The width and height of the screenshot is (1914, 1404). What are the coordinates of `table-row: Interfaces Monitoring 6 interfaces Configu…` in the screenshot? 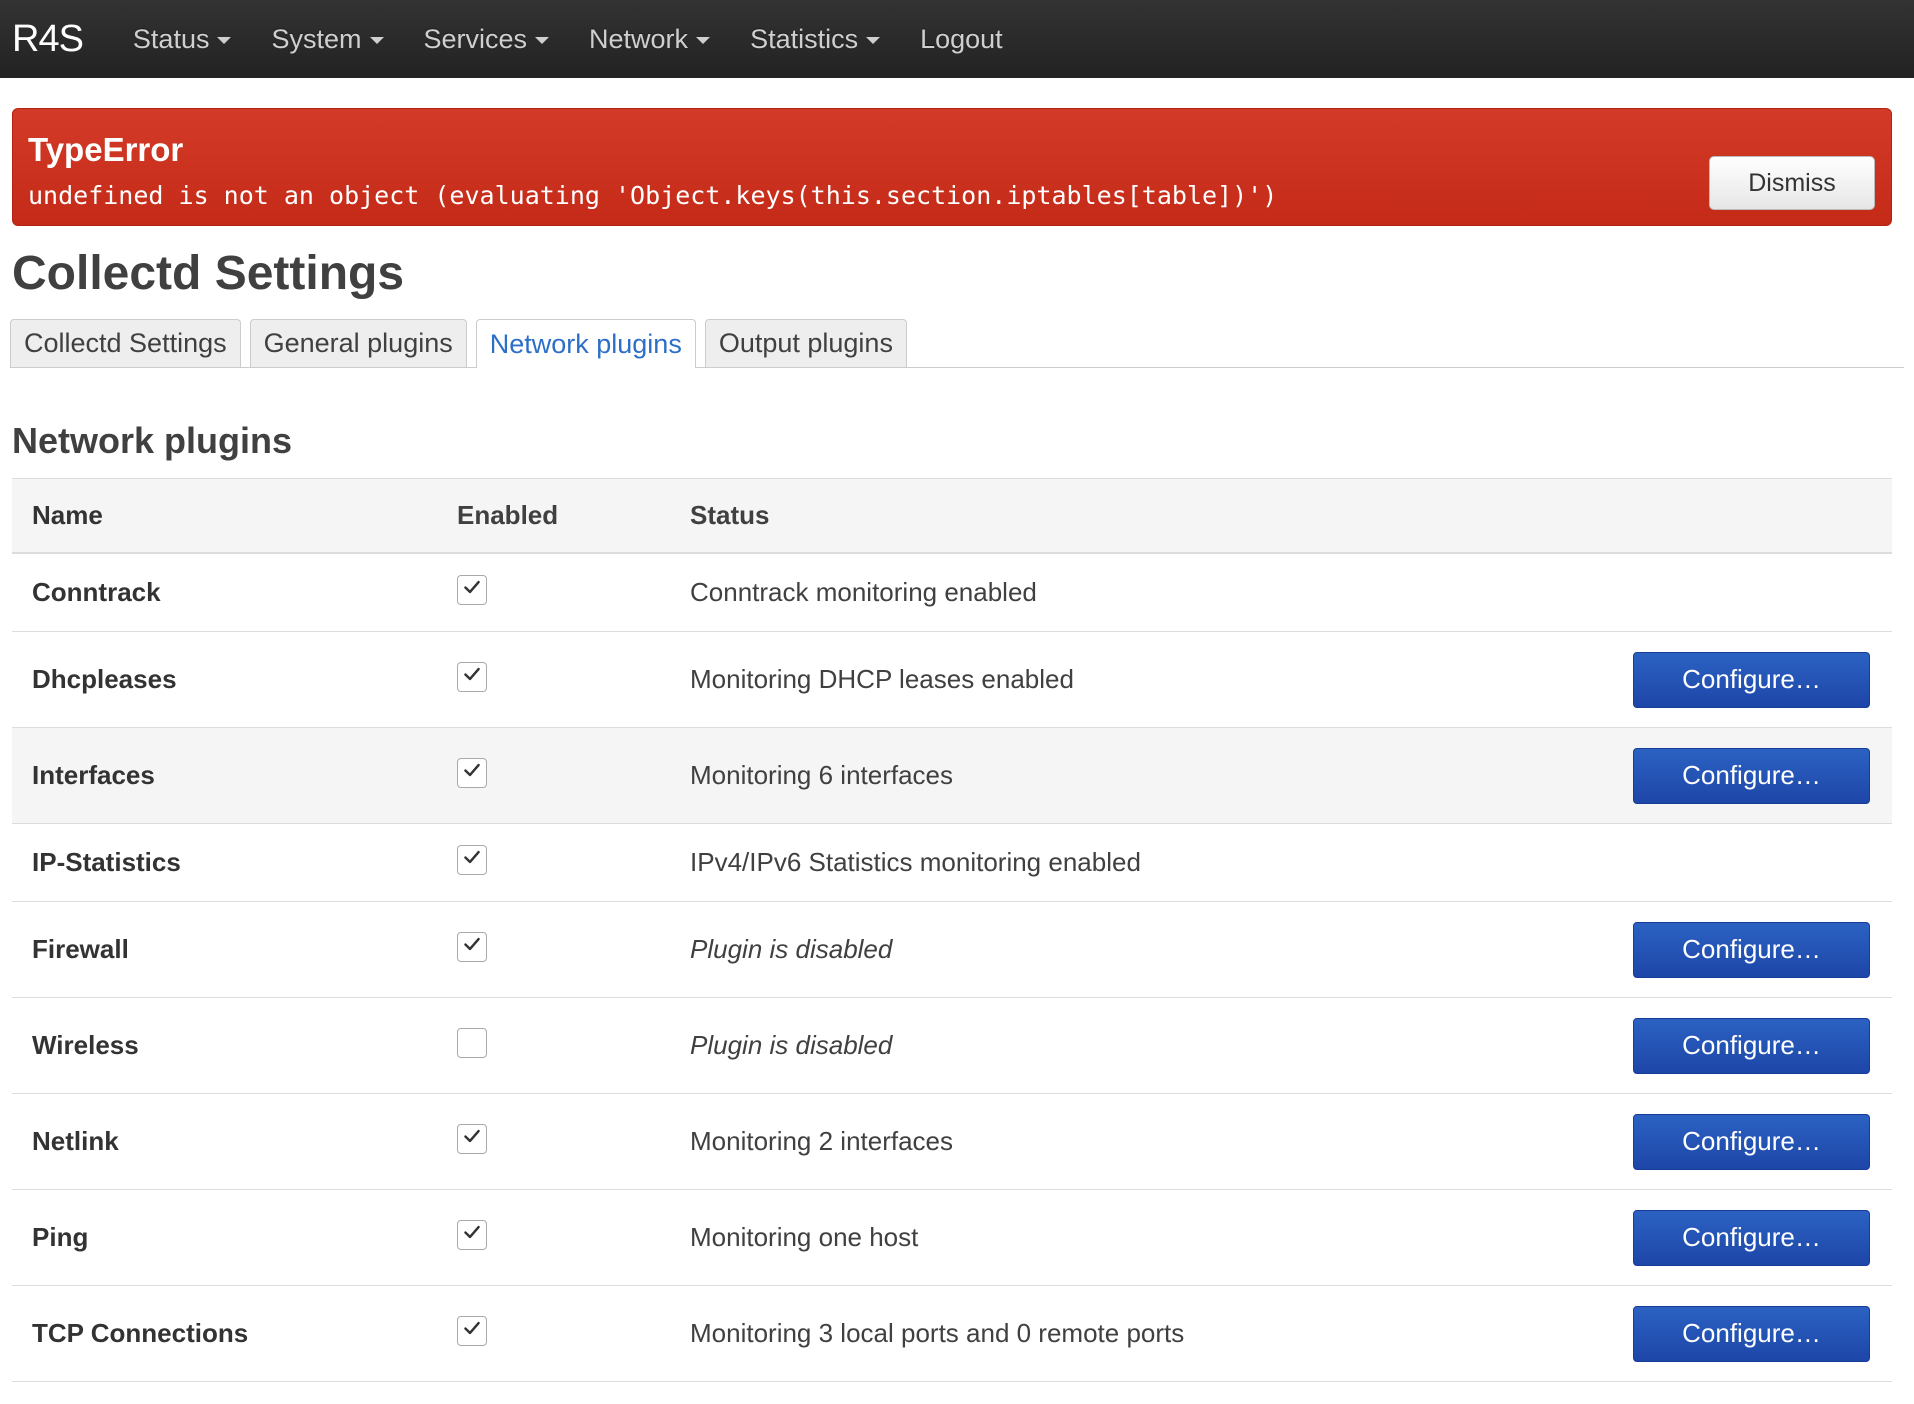 It's located at (952, 776).